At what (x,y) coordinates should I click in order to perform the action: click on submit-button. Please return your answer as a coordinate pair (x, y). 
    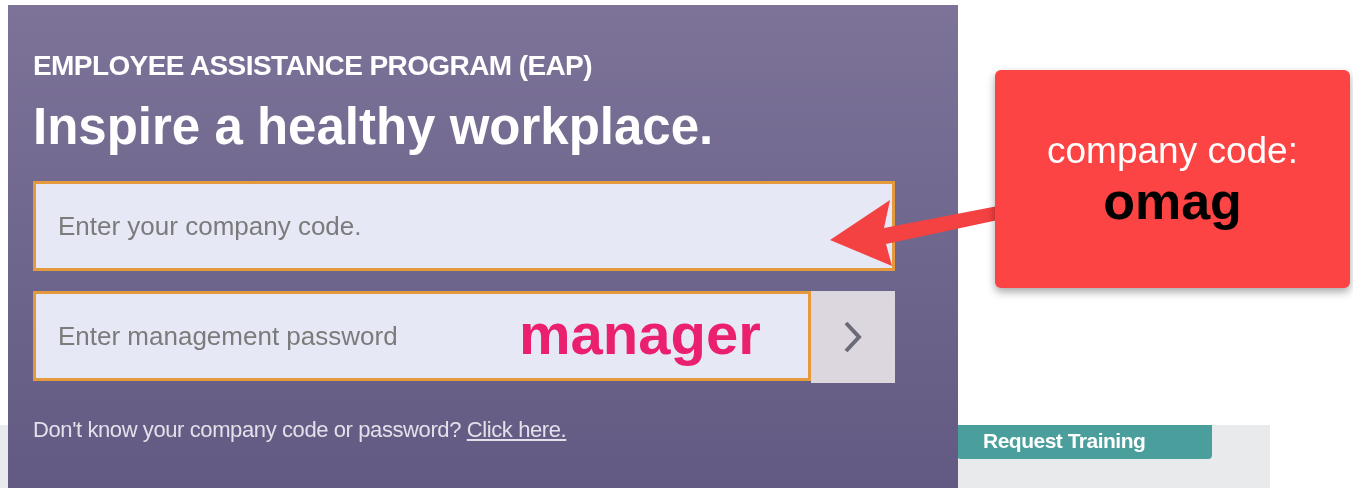
    Looking at the image, I should click on (853, 337).